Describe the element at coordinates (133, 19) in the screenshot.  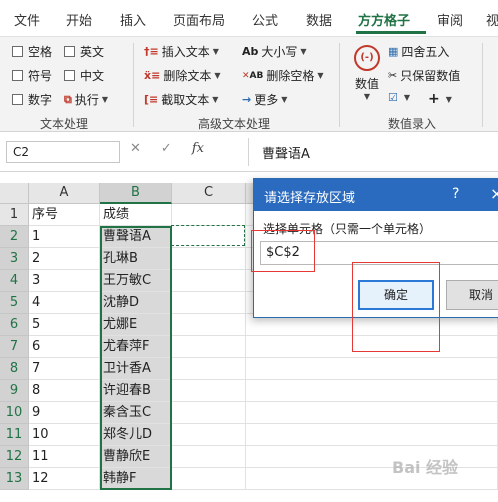
I see `tab-insert: 插入` at that location.